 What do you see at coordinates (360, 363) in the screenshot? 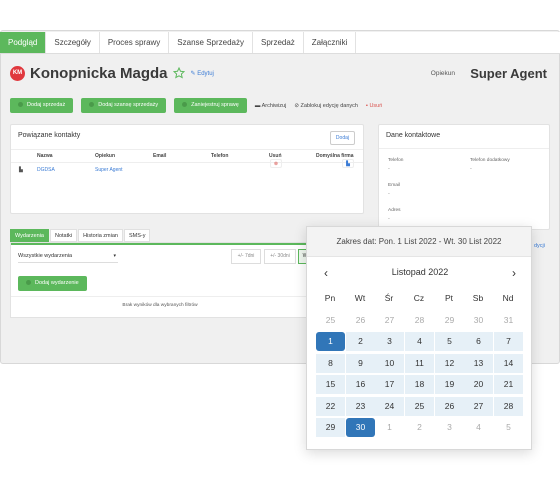
I see `calendar-day: 9` at bounding box center [360, 363].